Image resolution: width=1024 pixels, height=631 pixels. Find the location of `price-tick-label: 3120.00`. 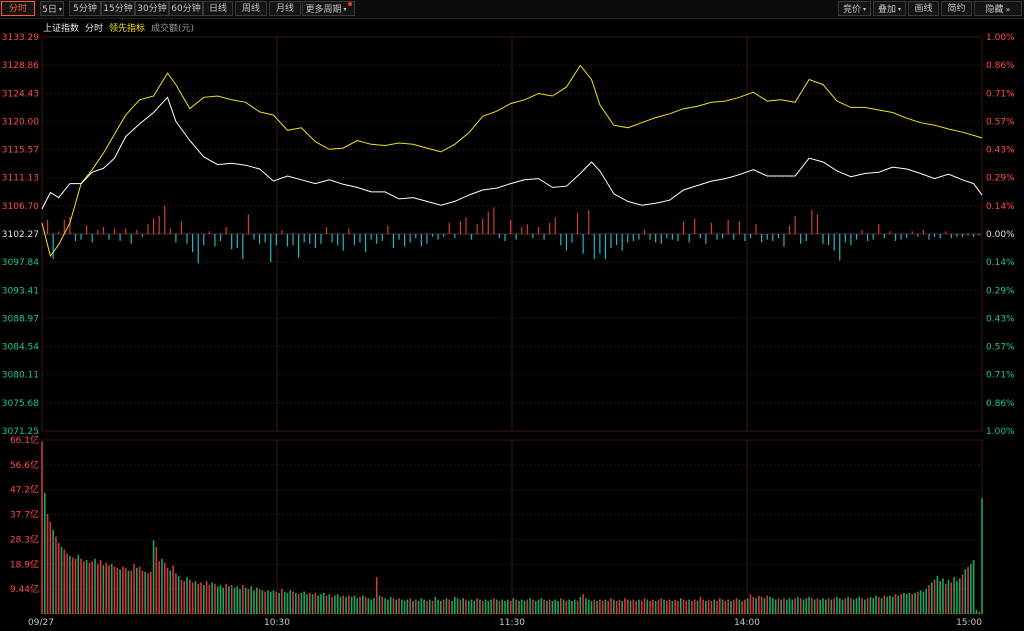

price-tick-label: 3120.00 is located at coordinates (20, 122).